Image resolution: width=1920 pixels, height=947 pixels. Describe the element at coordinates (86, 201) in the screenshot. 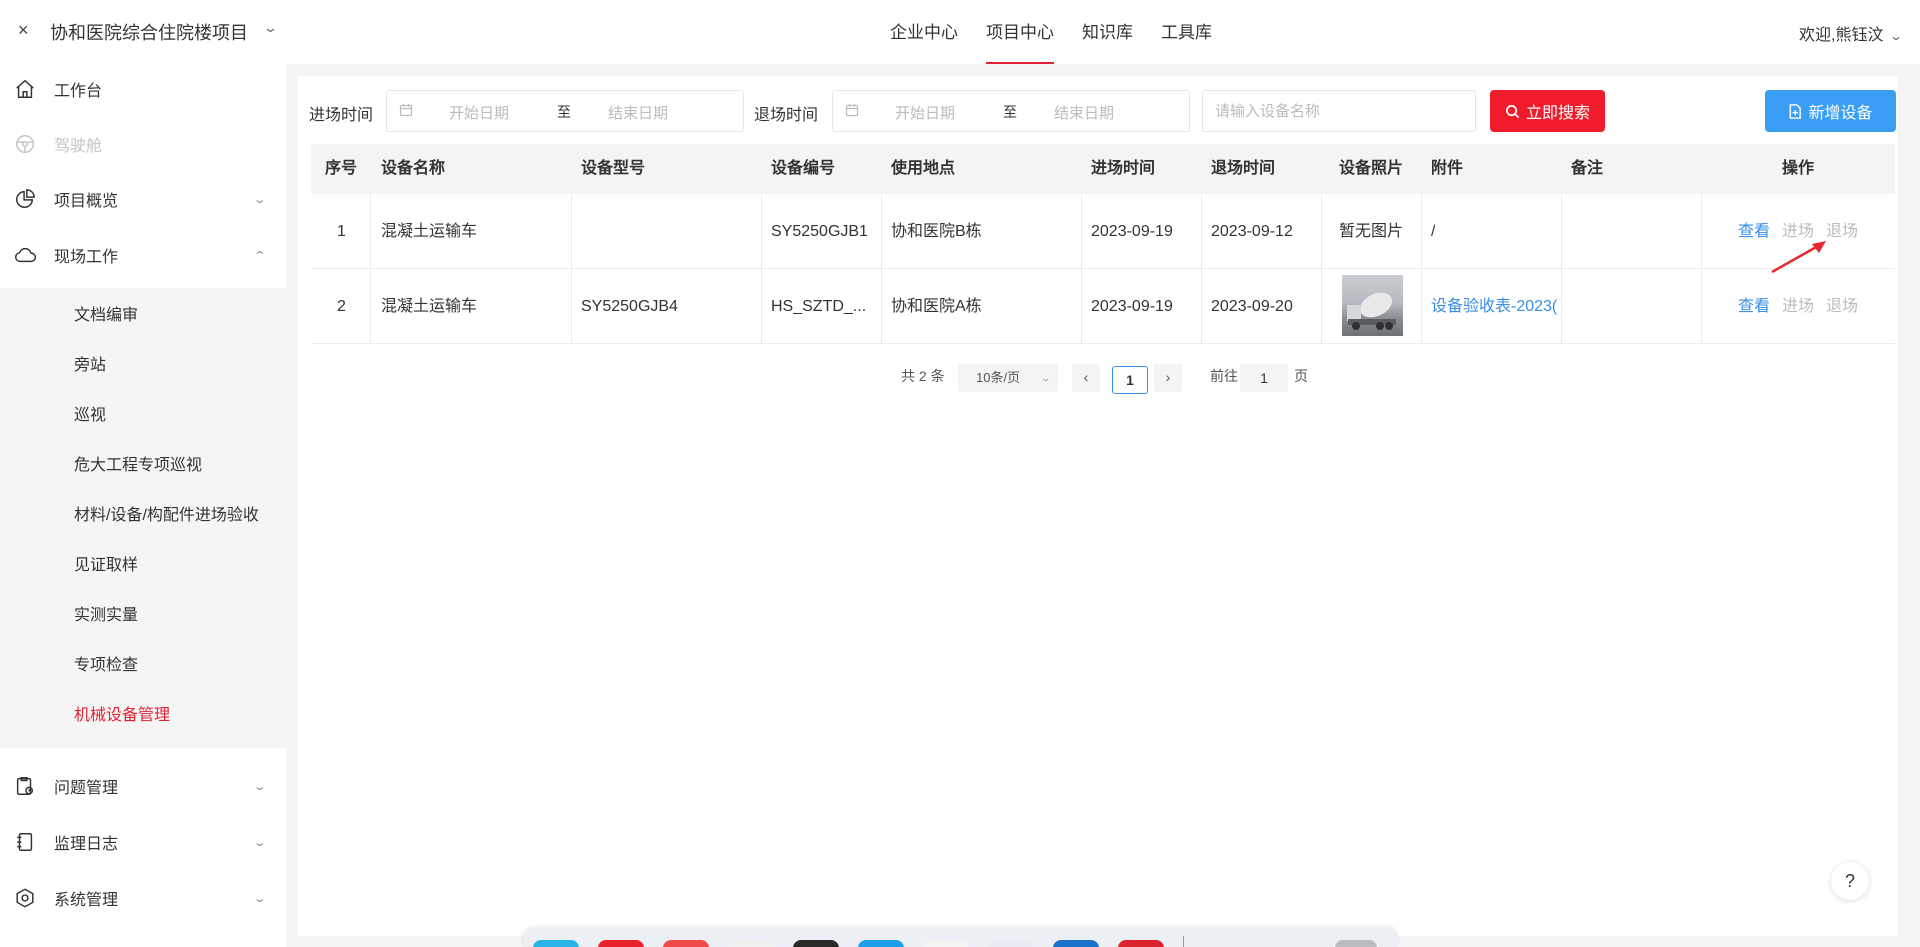

I see `sidebar-item-label: 项目概览` at that location.